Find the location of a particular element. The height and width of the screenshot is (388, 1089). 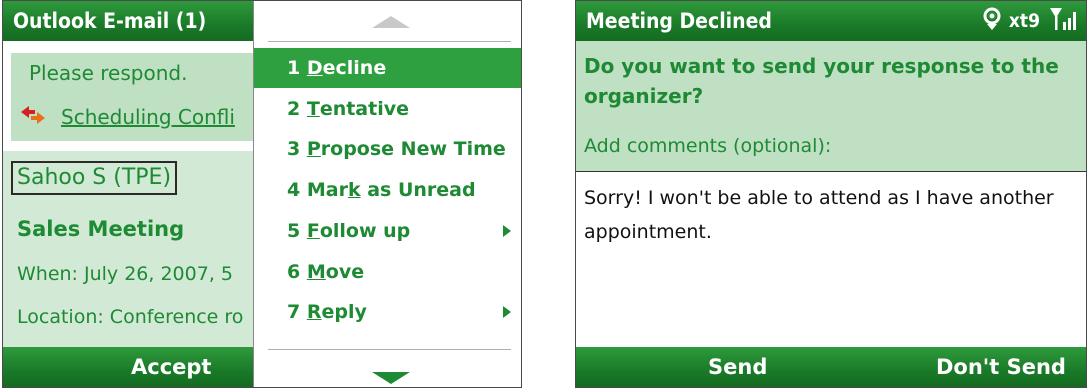

sender-name: Sahoo S (TPE) is located at coordinates (94, 178).